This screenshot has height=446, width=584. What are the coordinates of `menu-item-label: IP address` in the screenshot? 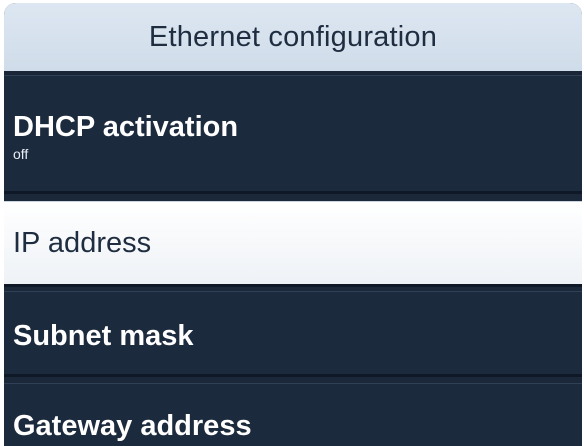 It's located at (82, 243).